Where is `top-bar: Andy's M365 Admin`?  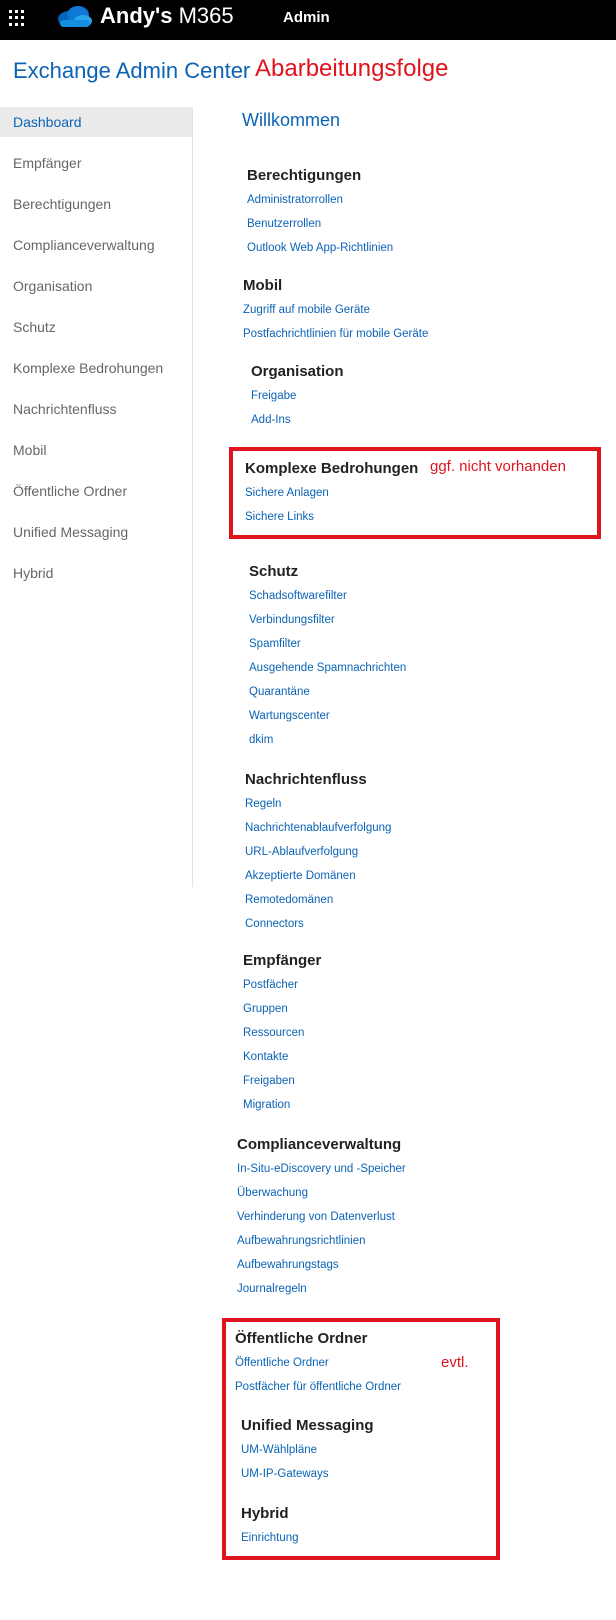 top-bar: Andy's M365 Admin is located at coordinates (308, 20).